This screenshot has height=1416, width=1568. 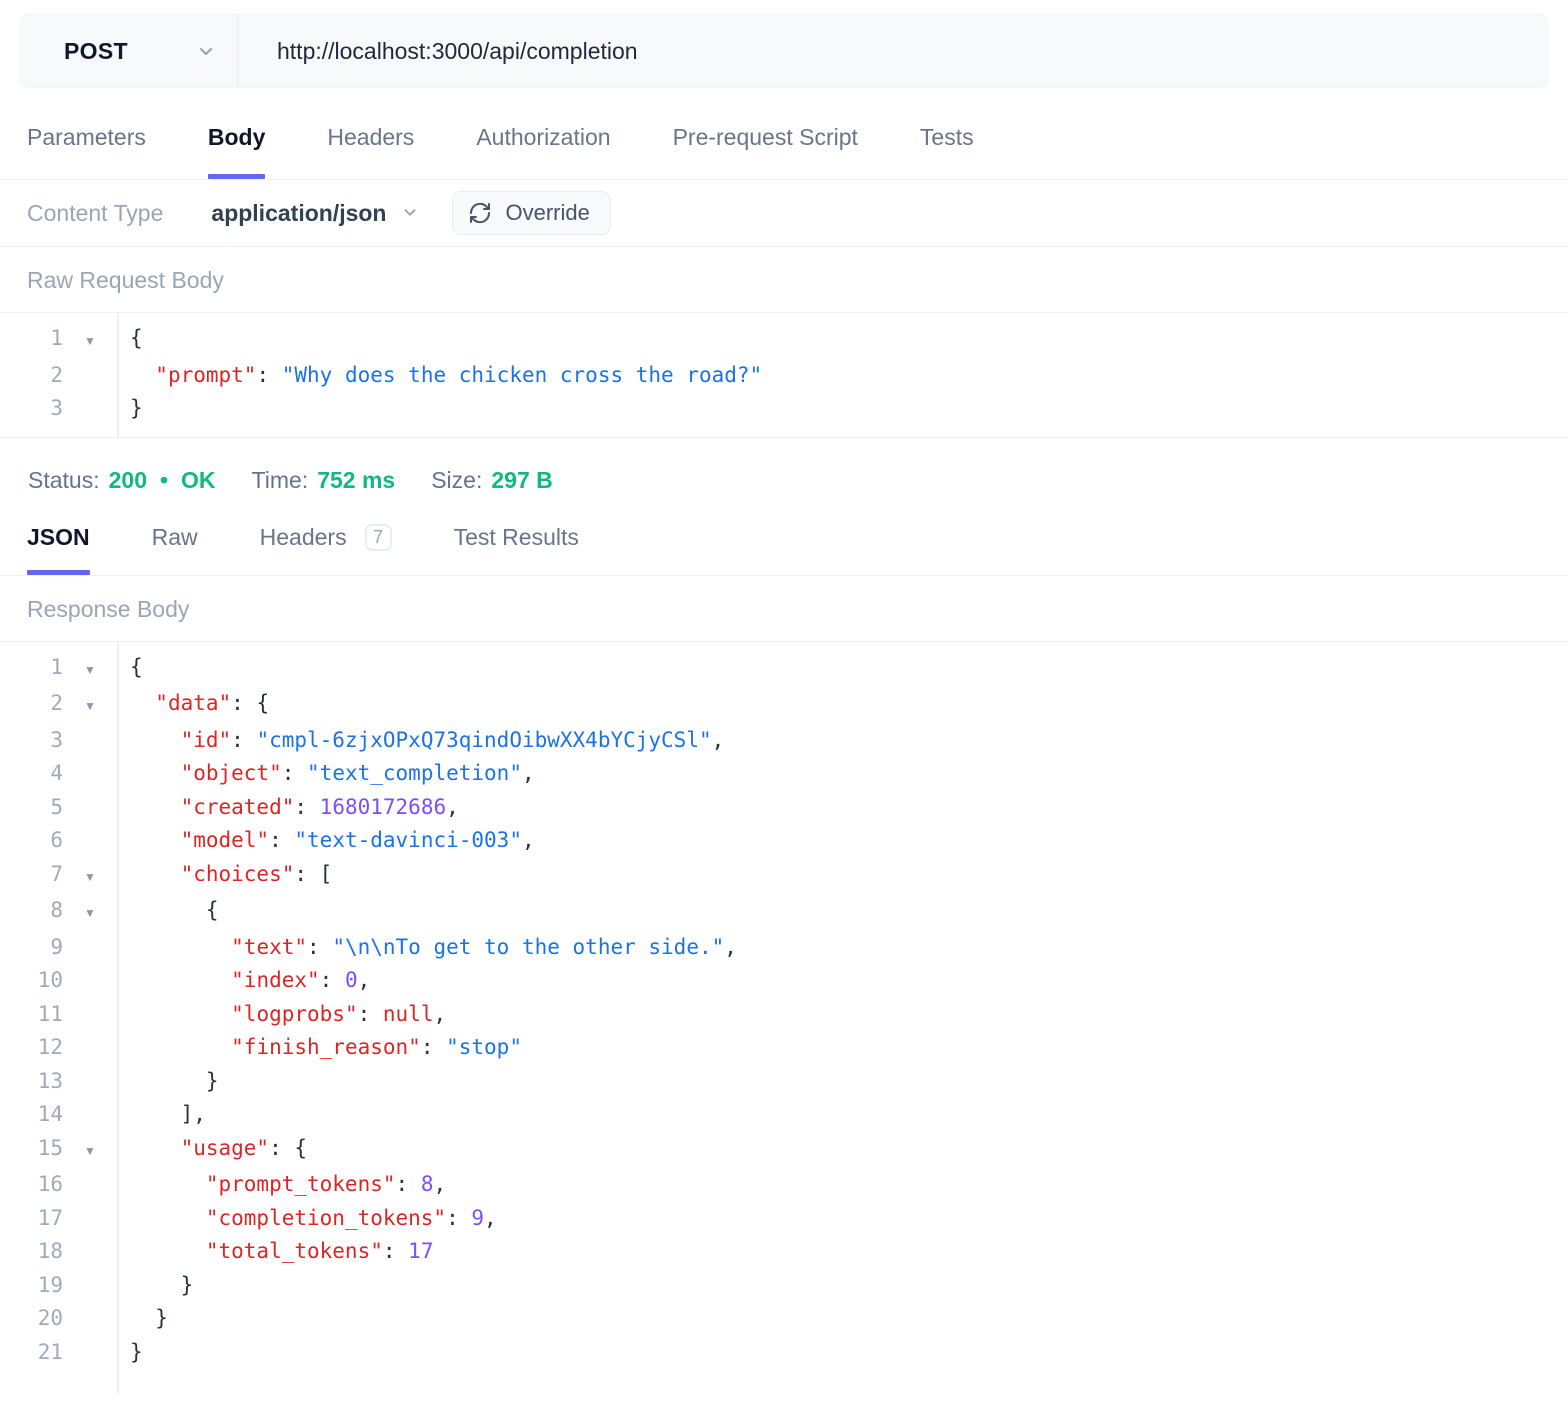 I want to click on code-line: 14 ],, so click(x=784, y=1115).